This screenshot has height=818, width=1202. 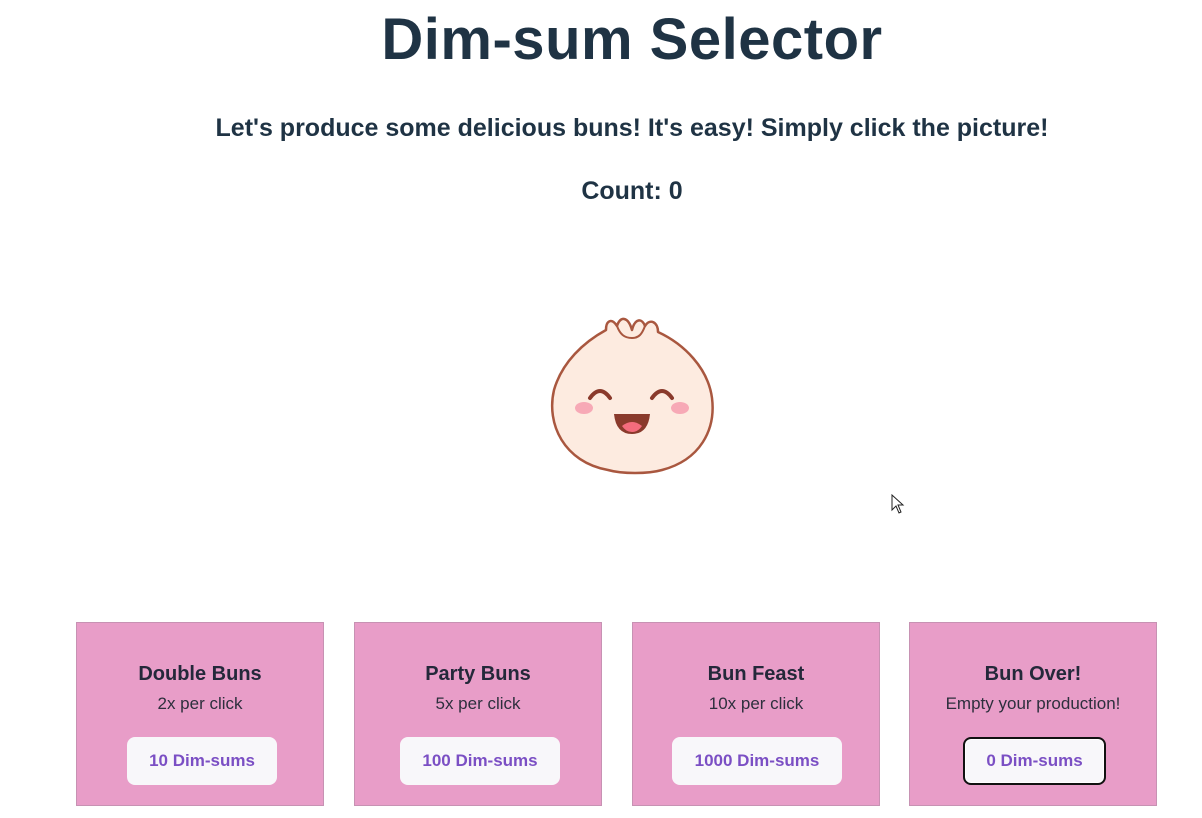 What do you see at coordinates (1034, 761) in the screenshot?
I see `bun-over-reset-button: 0 Dim-sums` at bounding box center [1034, 761].